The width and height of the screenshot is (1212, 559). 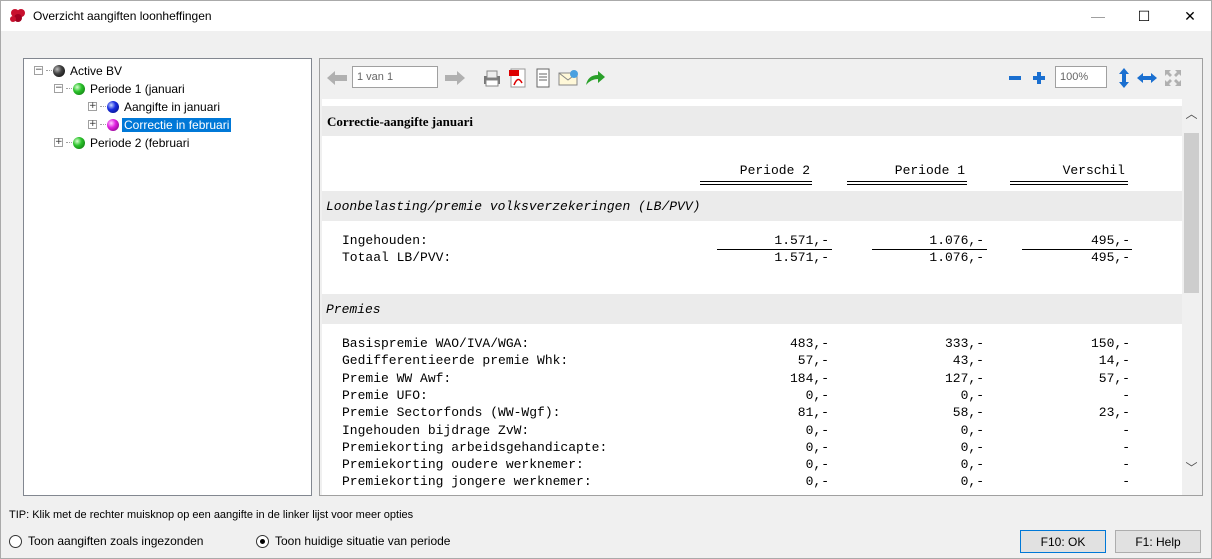 What do you see at coordinates (968, 412) in the screenshot?
I see `cell-value: 58,-` at bounding box center [968, 412].